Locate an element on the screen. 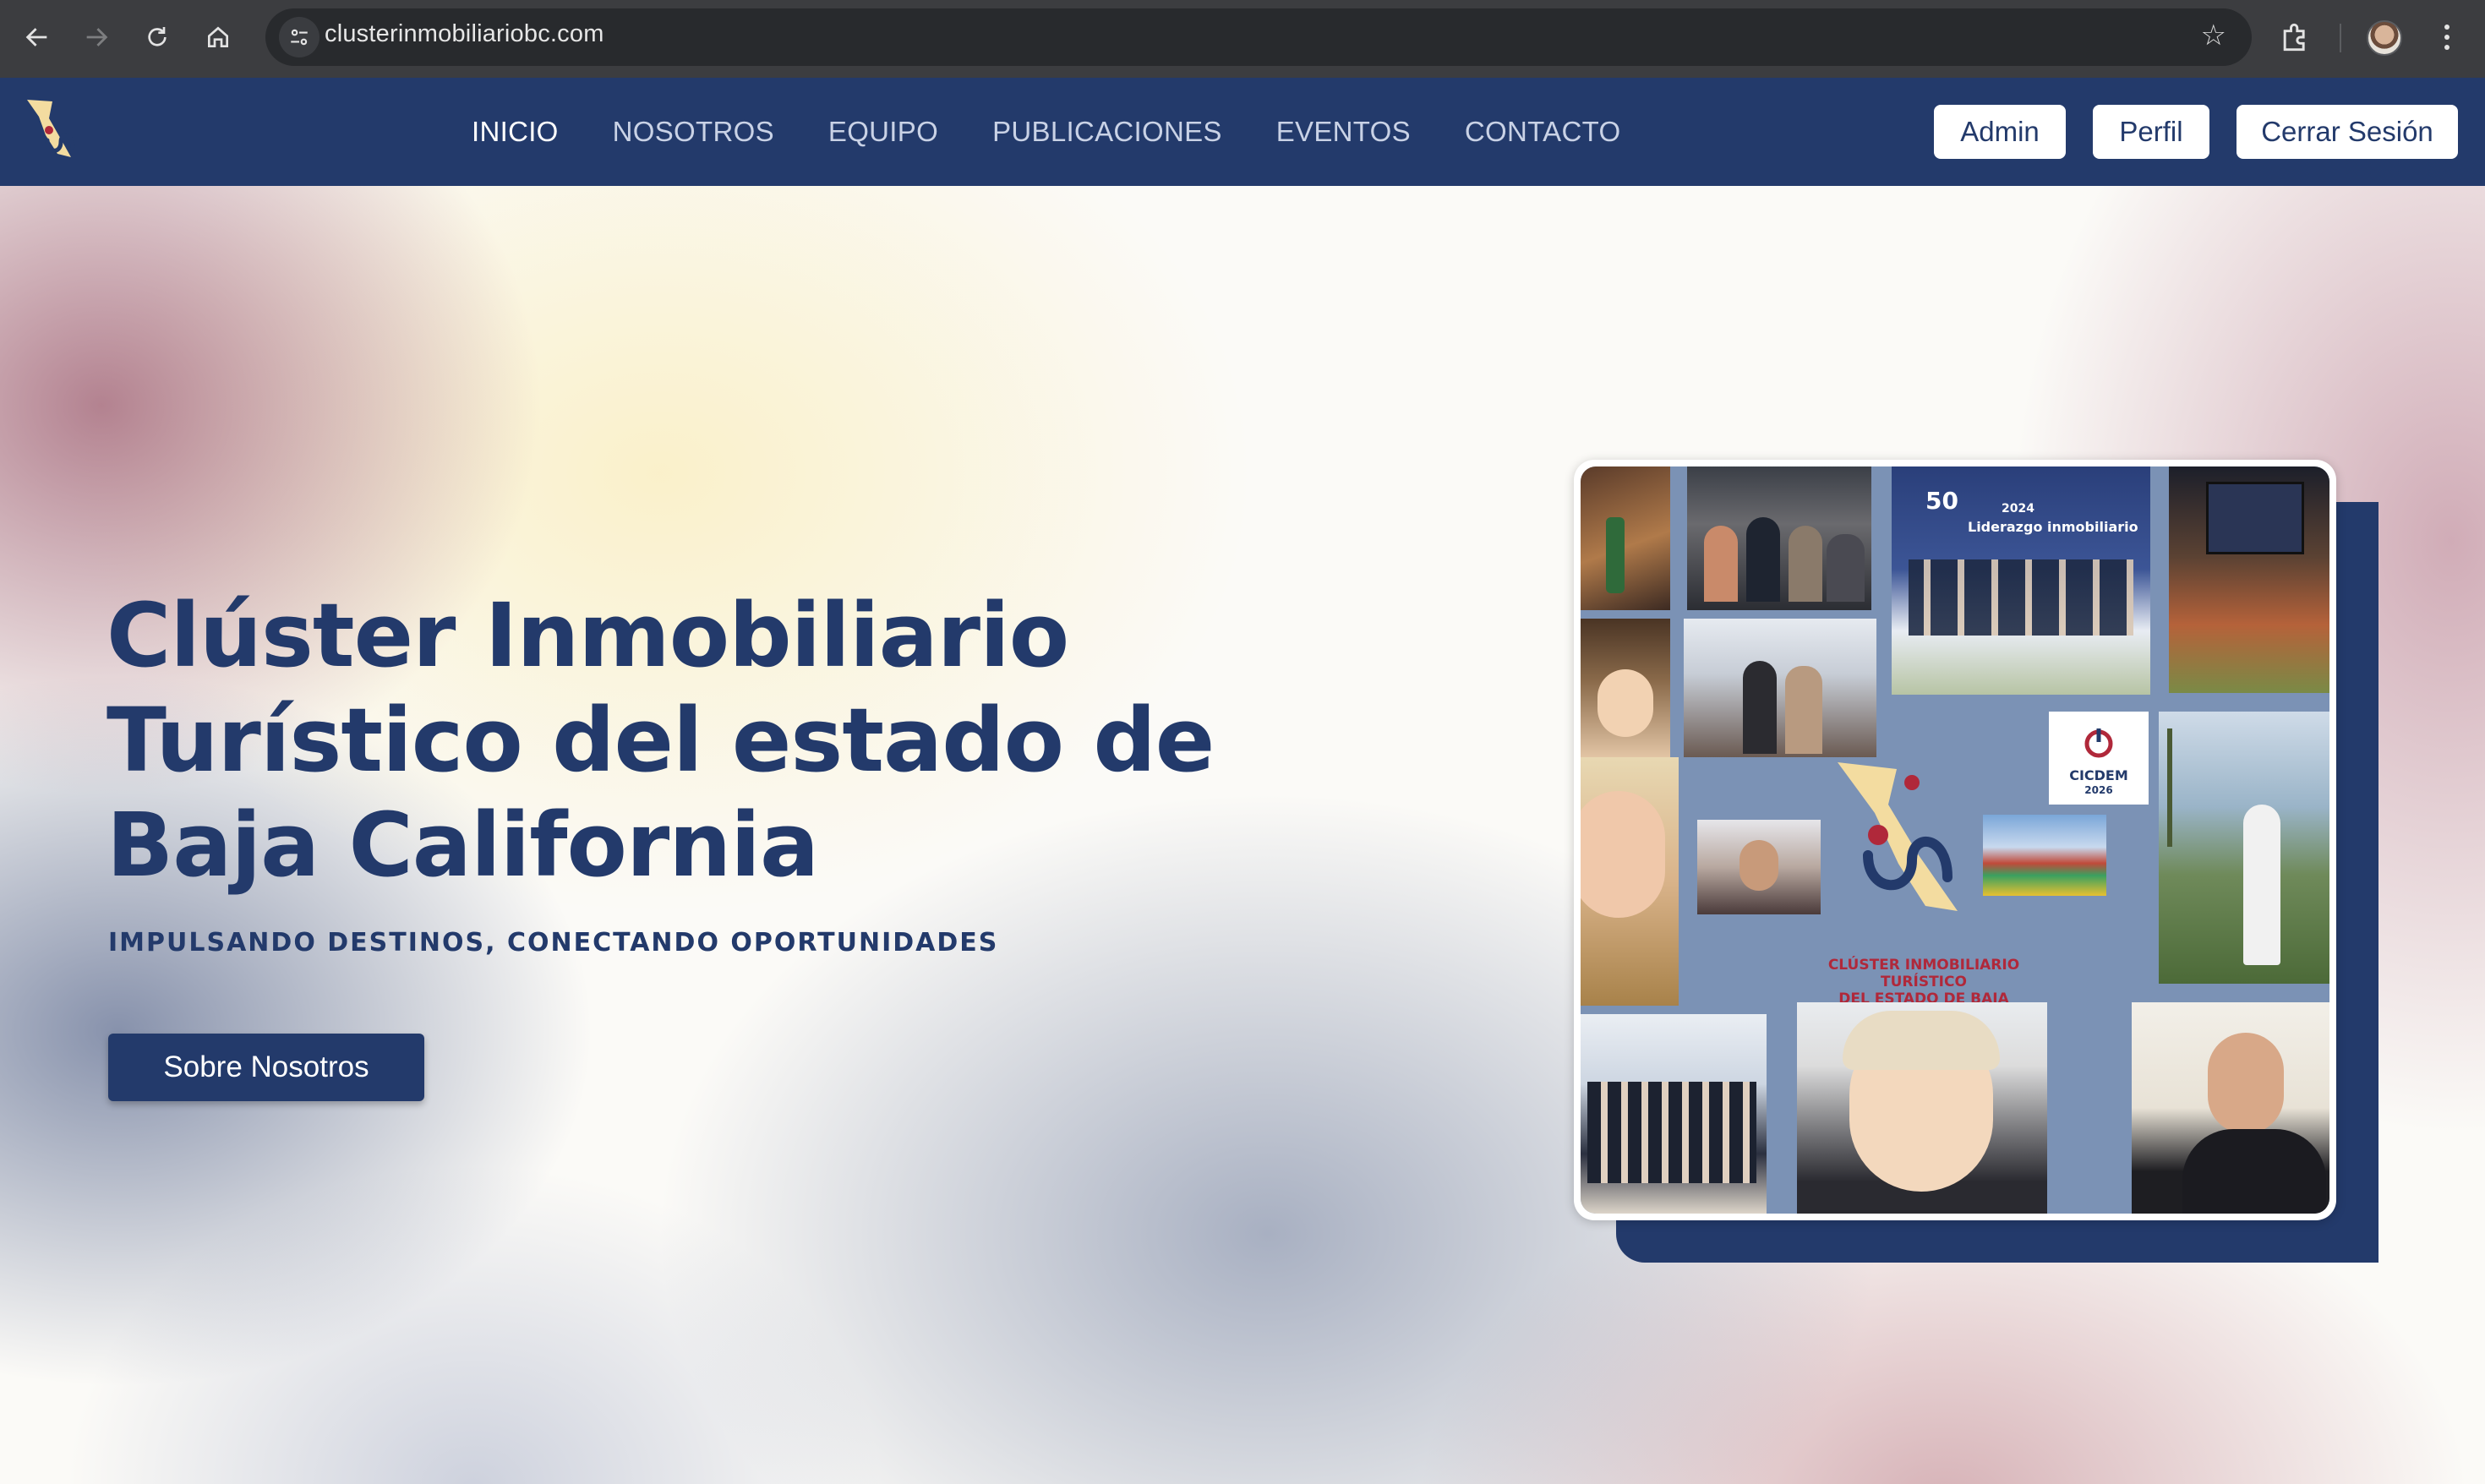 The image size is (2485, 1484). nav-nosotros: NOSOTROS is located at coordinates (693, 132).